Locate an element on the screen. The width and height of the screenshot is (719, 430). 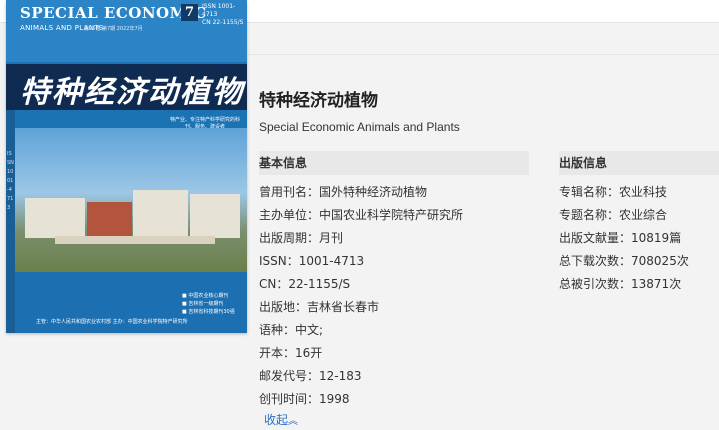
cover-badge: 中国农业核心期刊 is located at coordinates (208, 296).